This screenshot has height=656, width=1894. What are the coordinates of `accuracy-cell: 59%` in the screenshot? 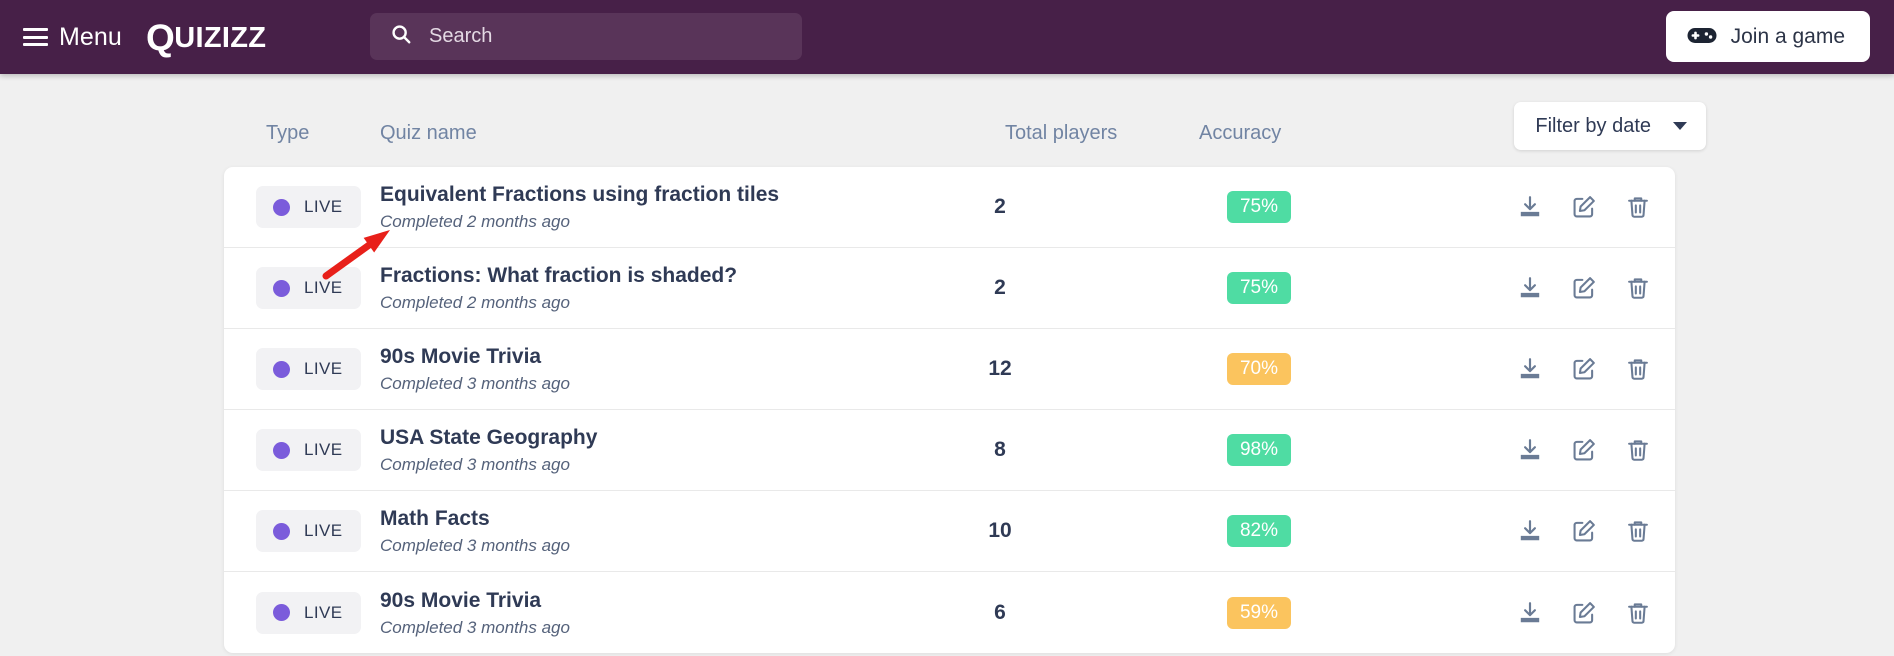 It's located at (1259, 612).